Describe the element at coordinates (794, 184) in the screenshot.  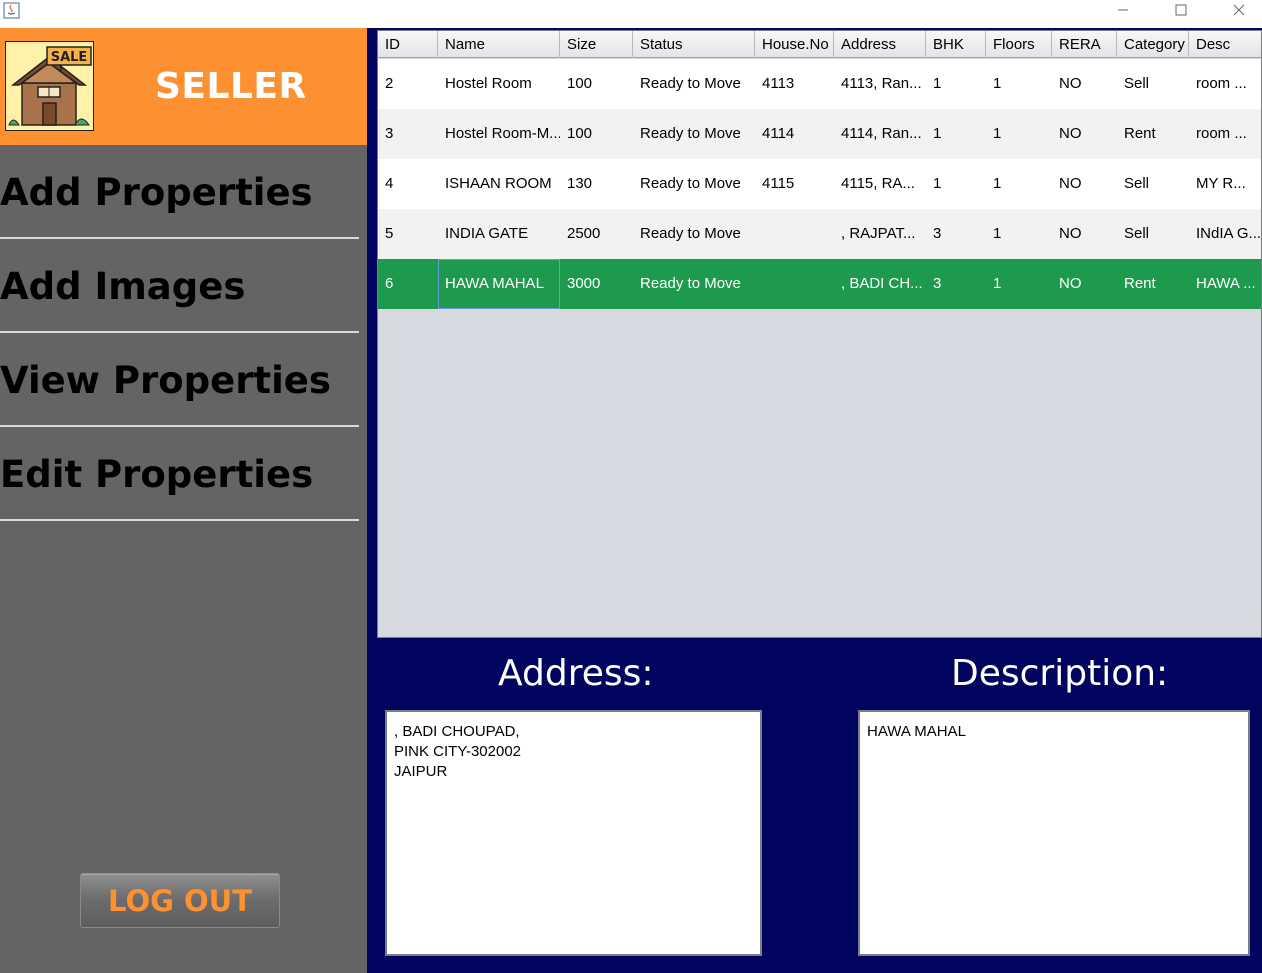
I see `table-cell: 4115` at that location.